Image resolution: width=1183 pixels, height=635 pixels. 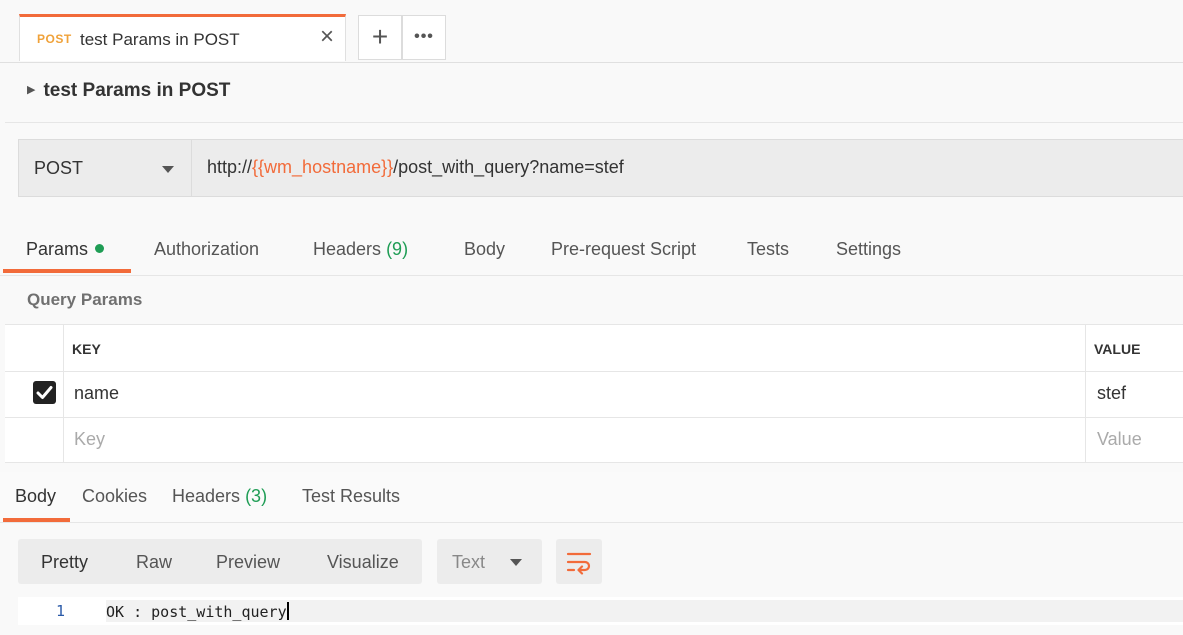 I want to click on response-headers-count: (3), so click(x=256, y=496).